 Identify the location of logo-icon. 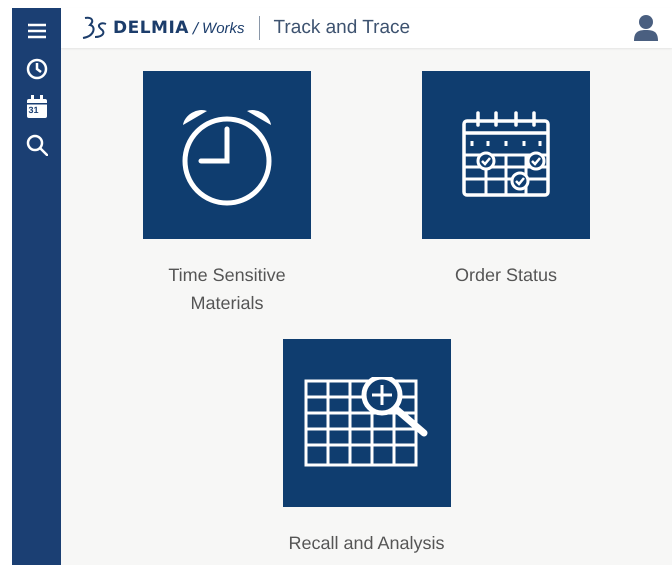
(95, 28).